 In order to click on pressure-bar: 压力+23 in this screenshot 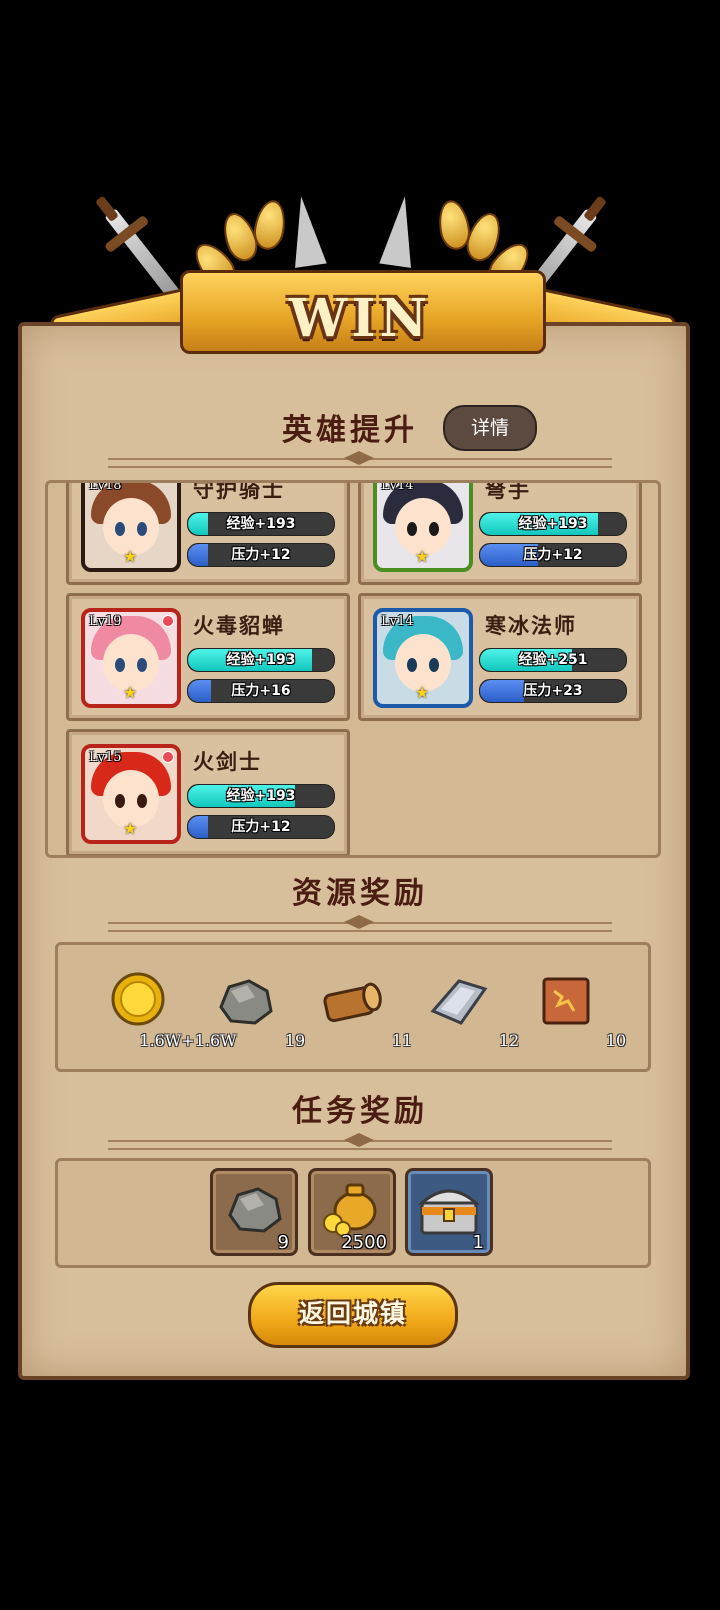, I will do `click(553, 691)`.